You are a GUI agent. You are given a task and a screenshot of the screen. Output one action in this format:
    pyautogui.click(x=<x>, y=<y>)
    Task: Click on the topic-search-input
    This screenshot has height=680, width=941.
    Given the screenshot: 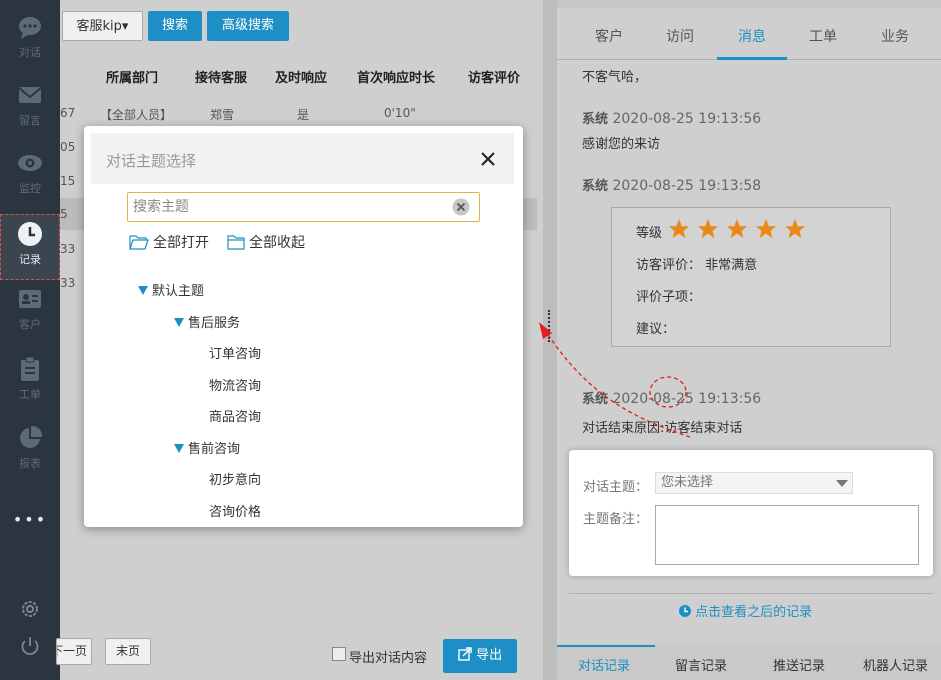 What is the action you would take?
    pyautogui.click(x=288, y=207)
    